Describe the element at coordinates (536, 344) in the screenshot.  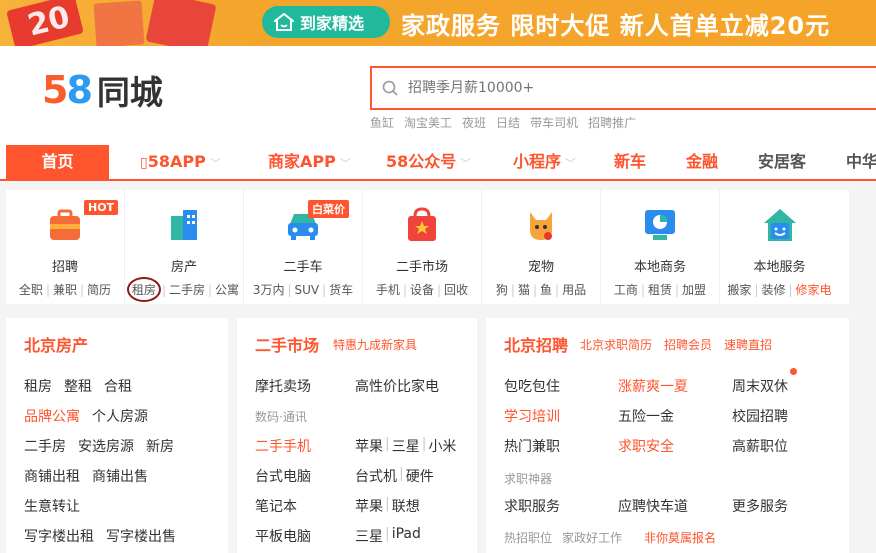
I see `panel-title: 北京招聘` at that location.